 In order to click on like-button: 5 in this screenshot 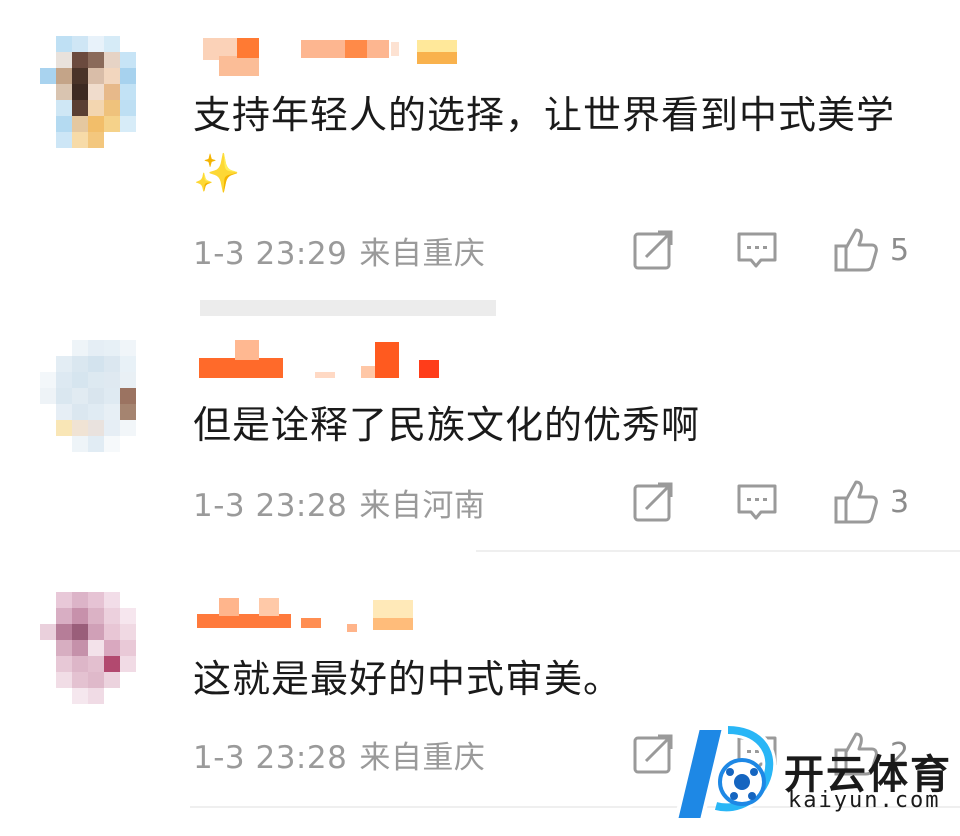, I will do `click(870, 250)`.